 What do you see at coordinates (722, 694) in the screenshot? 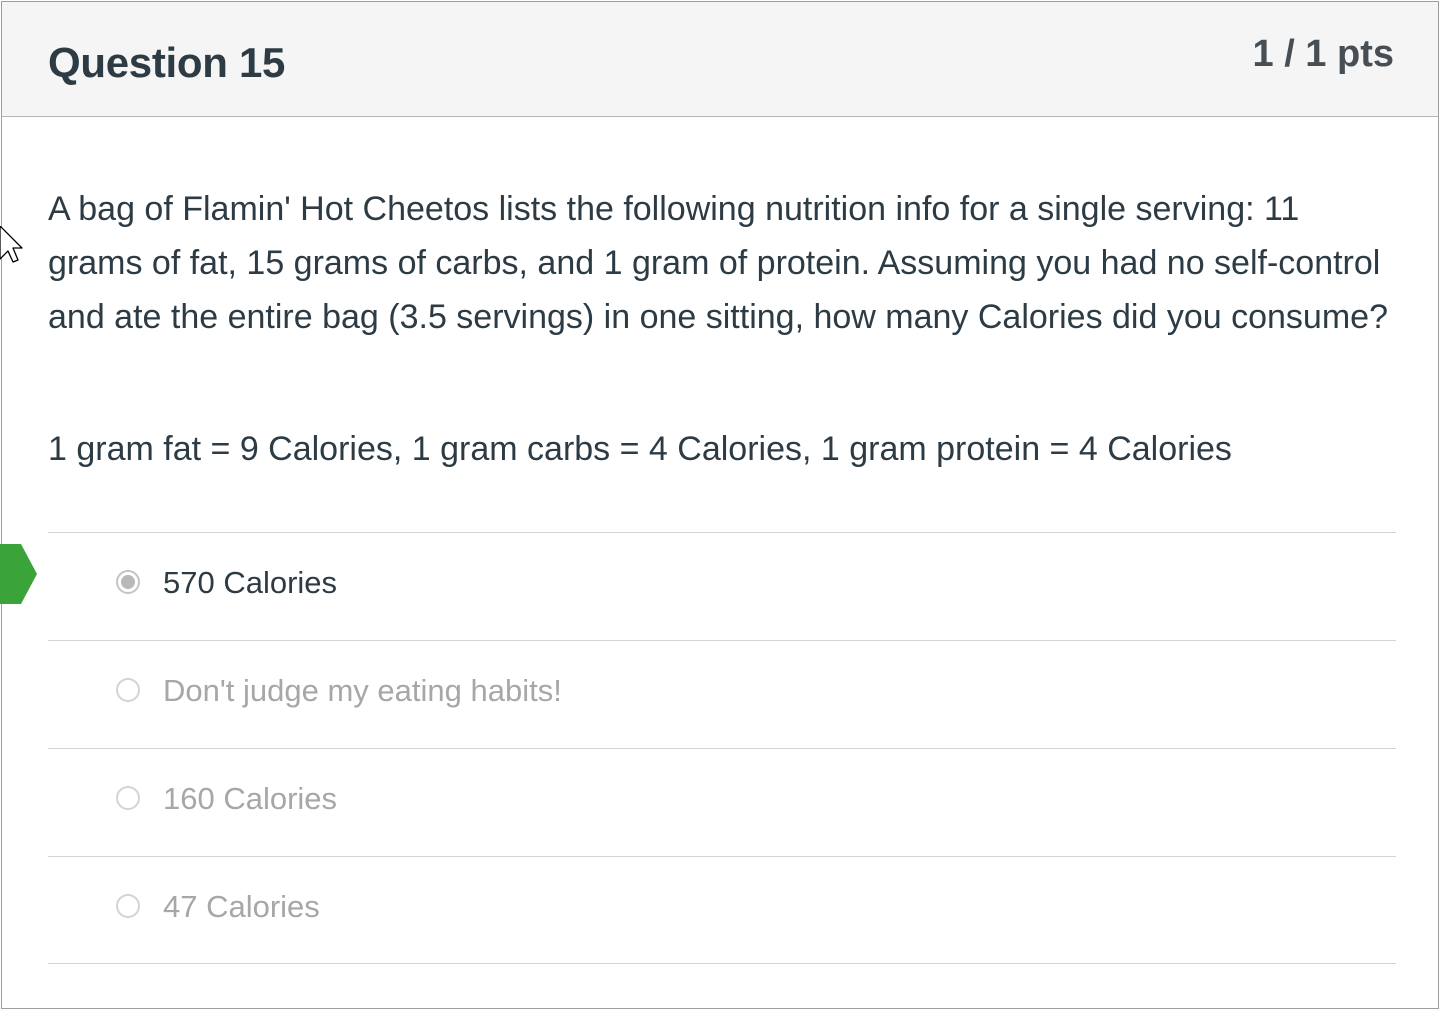
I see `answer-option-2: Don't judge my eating habits!` at bounding box center [722, 694].